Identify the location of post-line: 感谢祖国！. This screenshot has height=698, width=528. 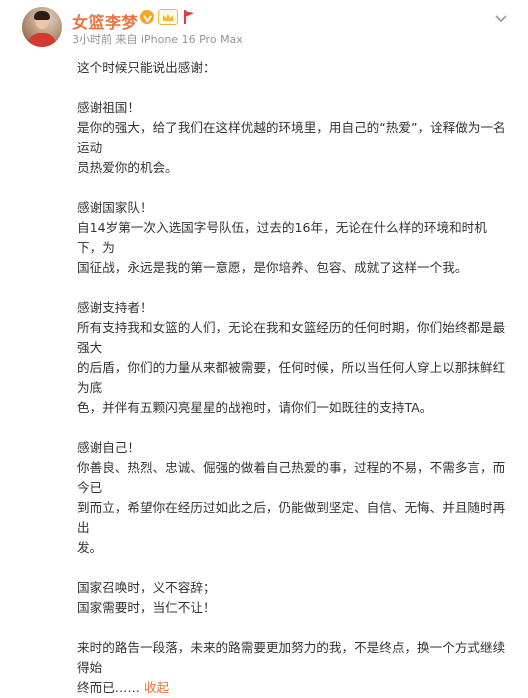
(108, 107).